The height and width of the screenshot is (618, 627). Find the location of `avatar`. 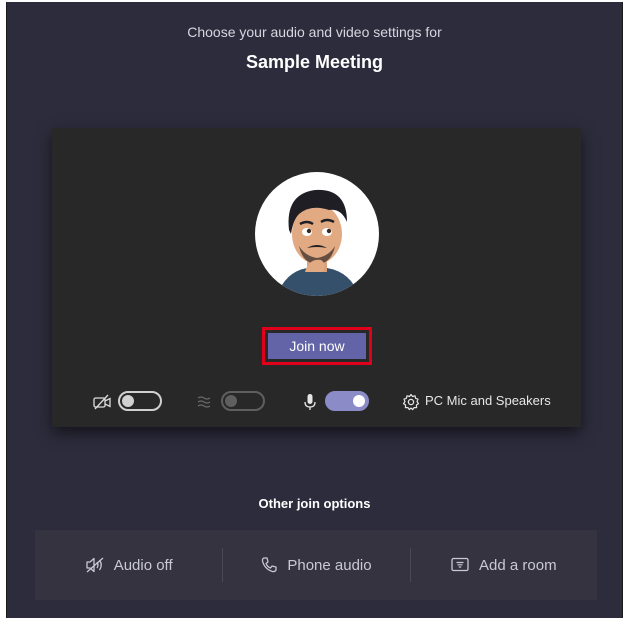

avatar is located at coordinates (317, 234).